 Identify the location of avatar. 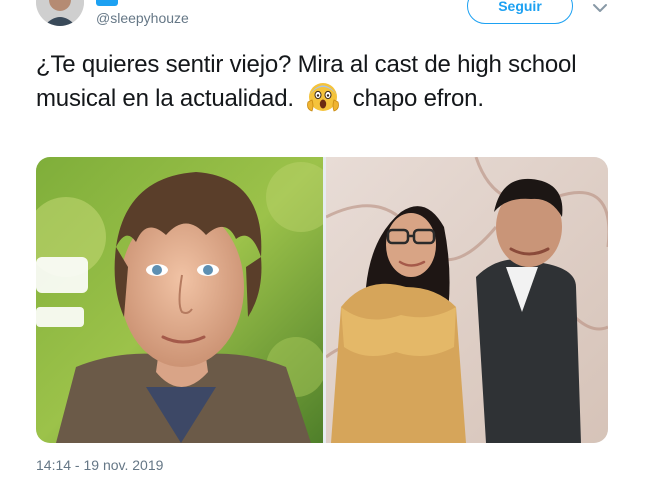
(60, 13).